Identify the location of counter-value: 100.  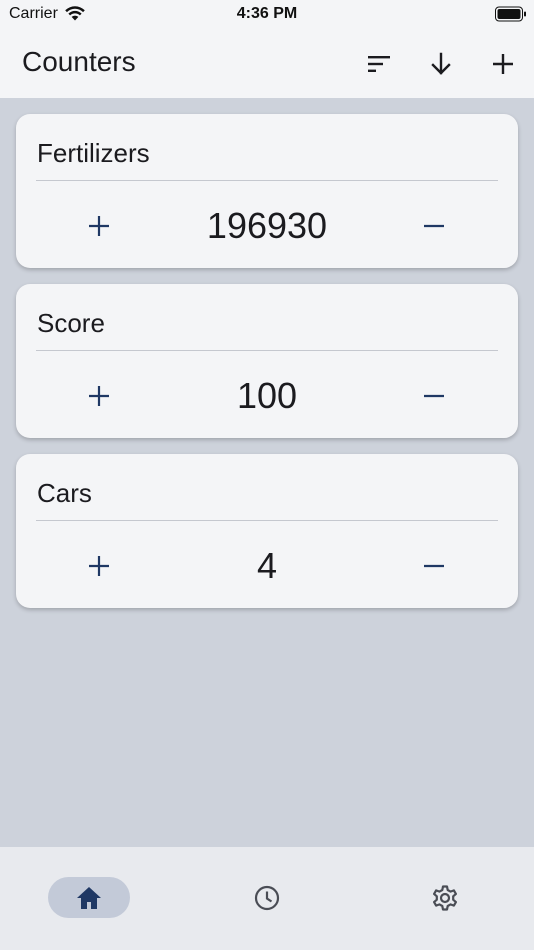
(267, 395).